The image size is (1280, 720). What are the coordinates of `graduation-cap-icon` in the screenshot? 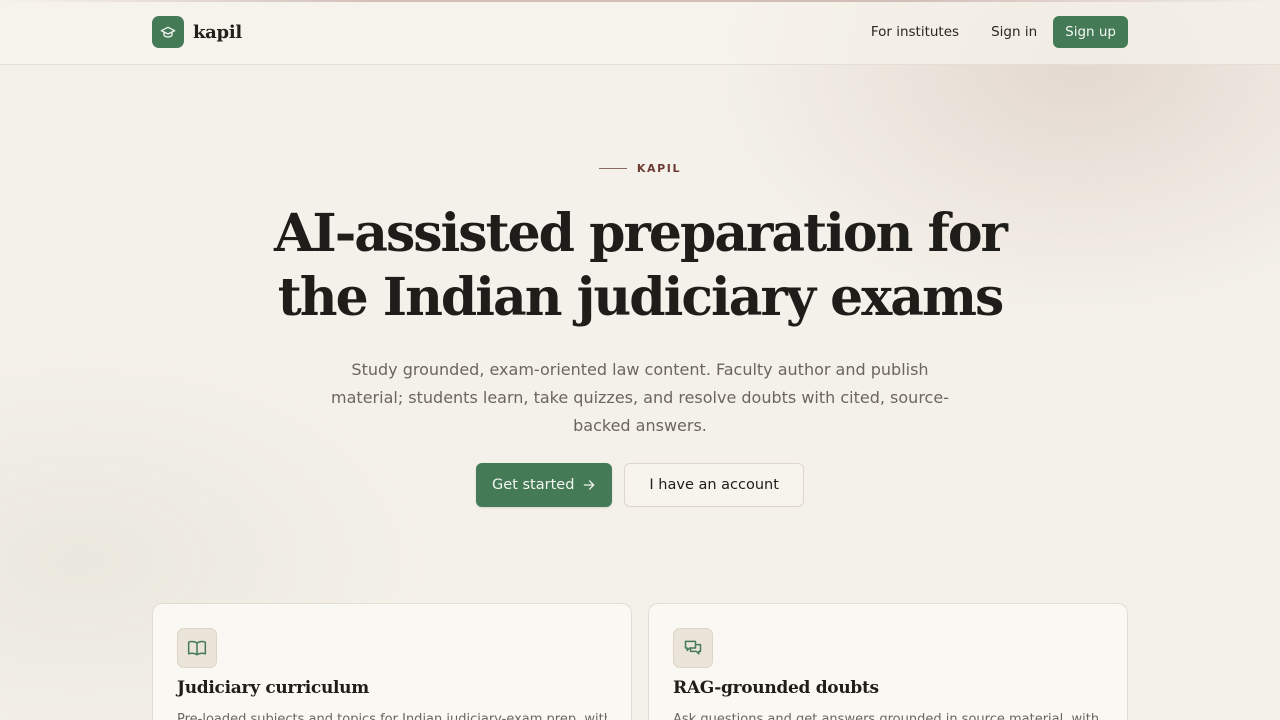 It's located at (168, 32).